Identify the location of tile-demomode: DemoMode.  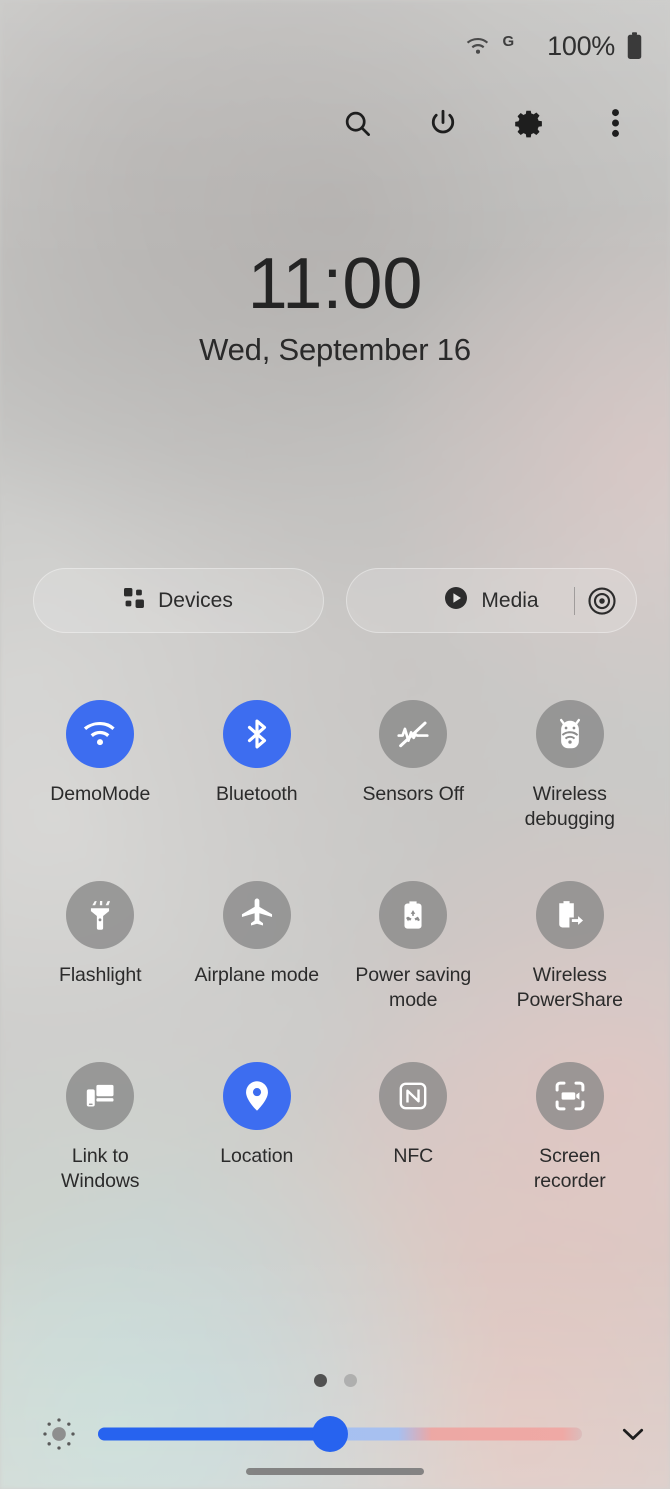
(100, 766).